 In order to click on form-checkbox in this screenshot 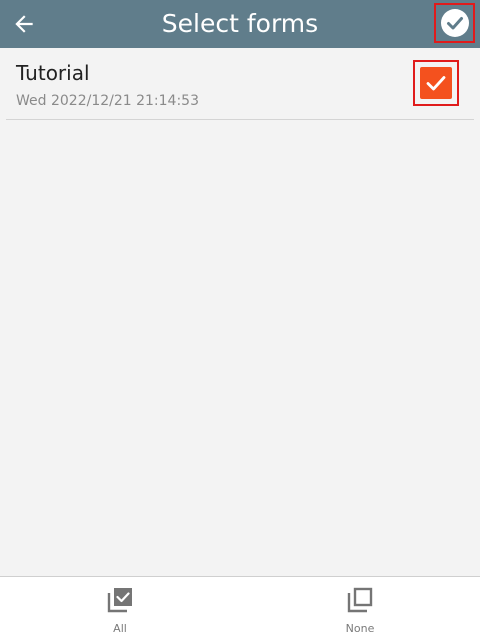, I will do `click(436, 83)`.